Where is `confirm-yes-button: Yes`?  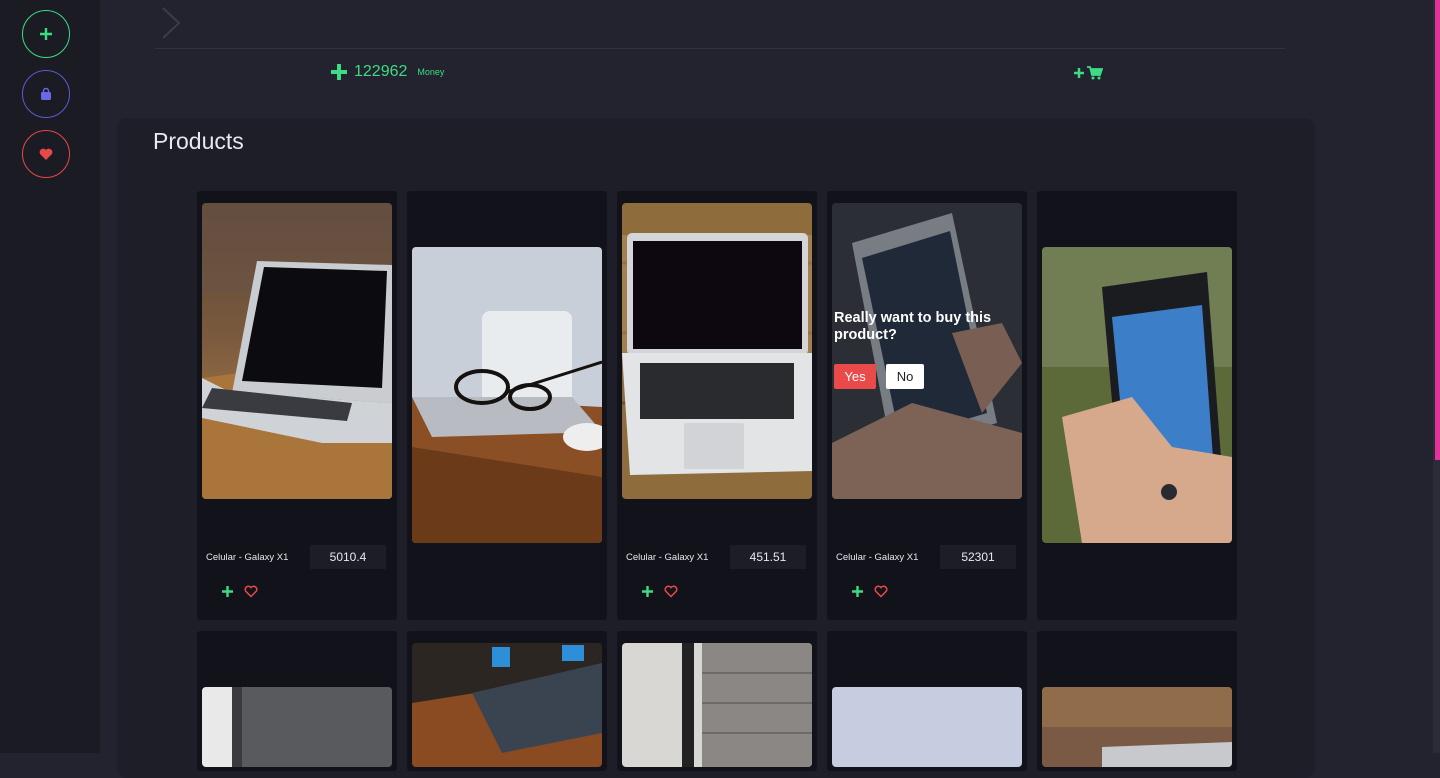
confirm-yes-button: Yes is located at coordinates (855, 376).